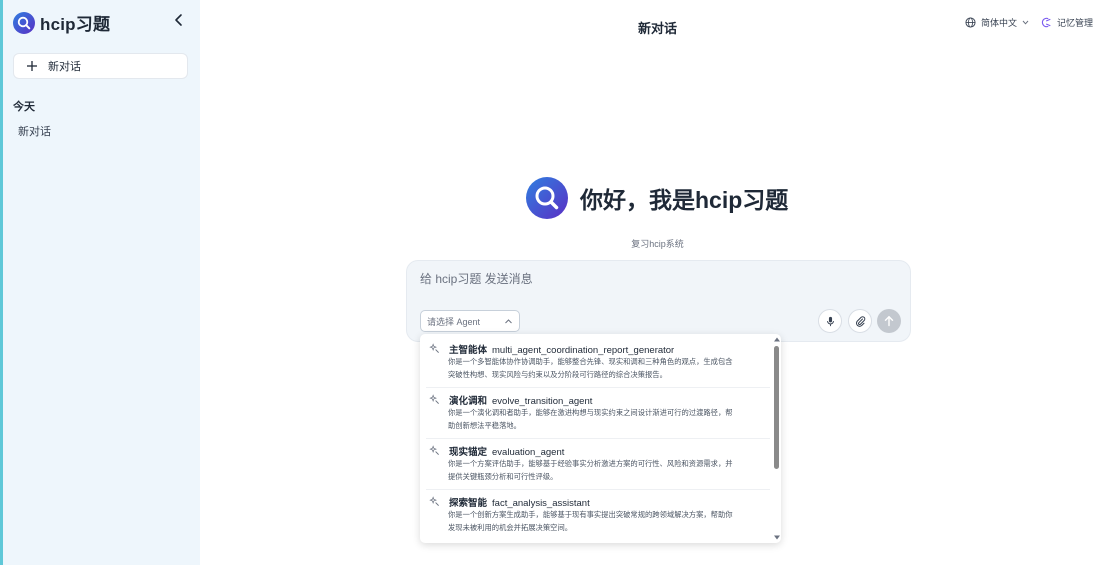 This screenshot has height=565, width=1115. I want to click on paperclip-icon, so click(860, 321).